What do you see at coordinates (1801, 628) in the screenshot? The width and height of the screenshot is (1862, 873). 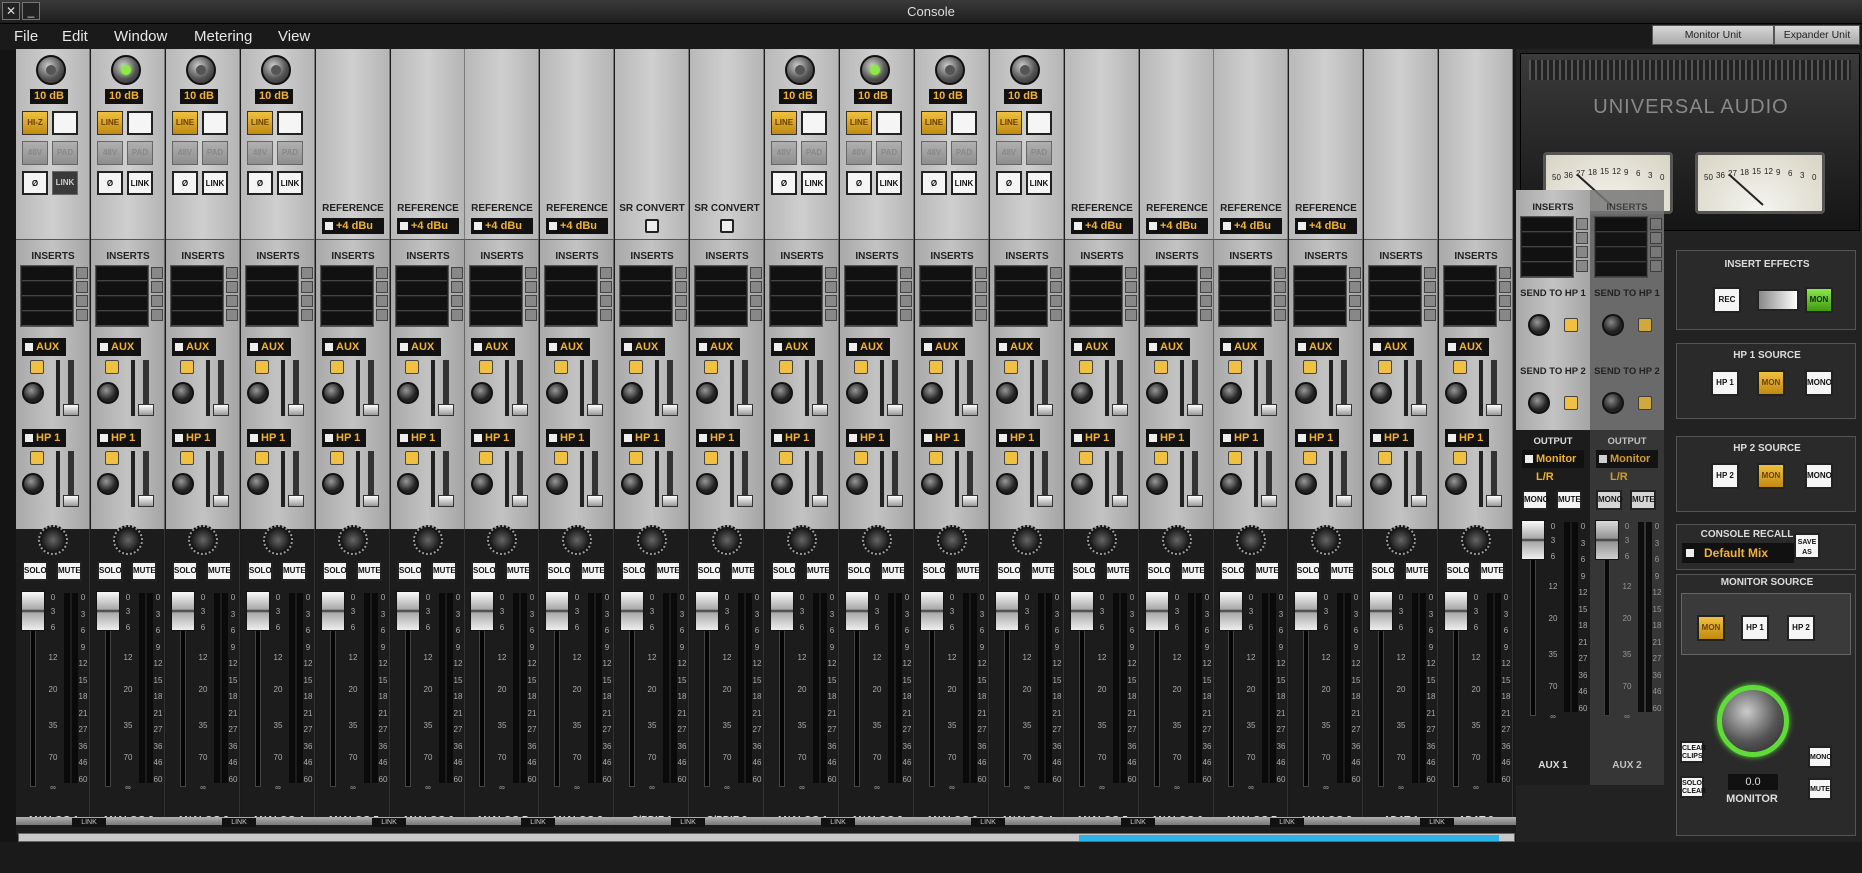 I see `monitor-source-hp2: HP 2` at bounding box center [1801, 628].